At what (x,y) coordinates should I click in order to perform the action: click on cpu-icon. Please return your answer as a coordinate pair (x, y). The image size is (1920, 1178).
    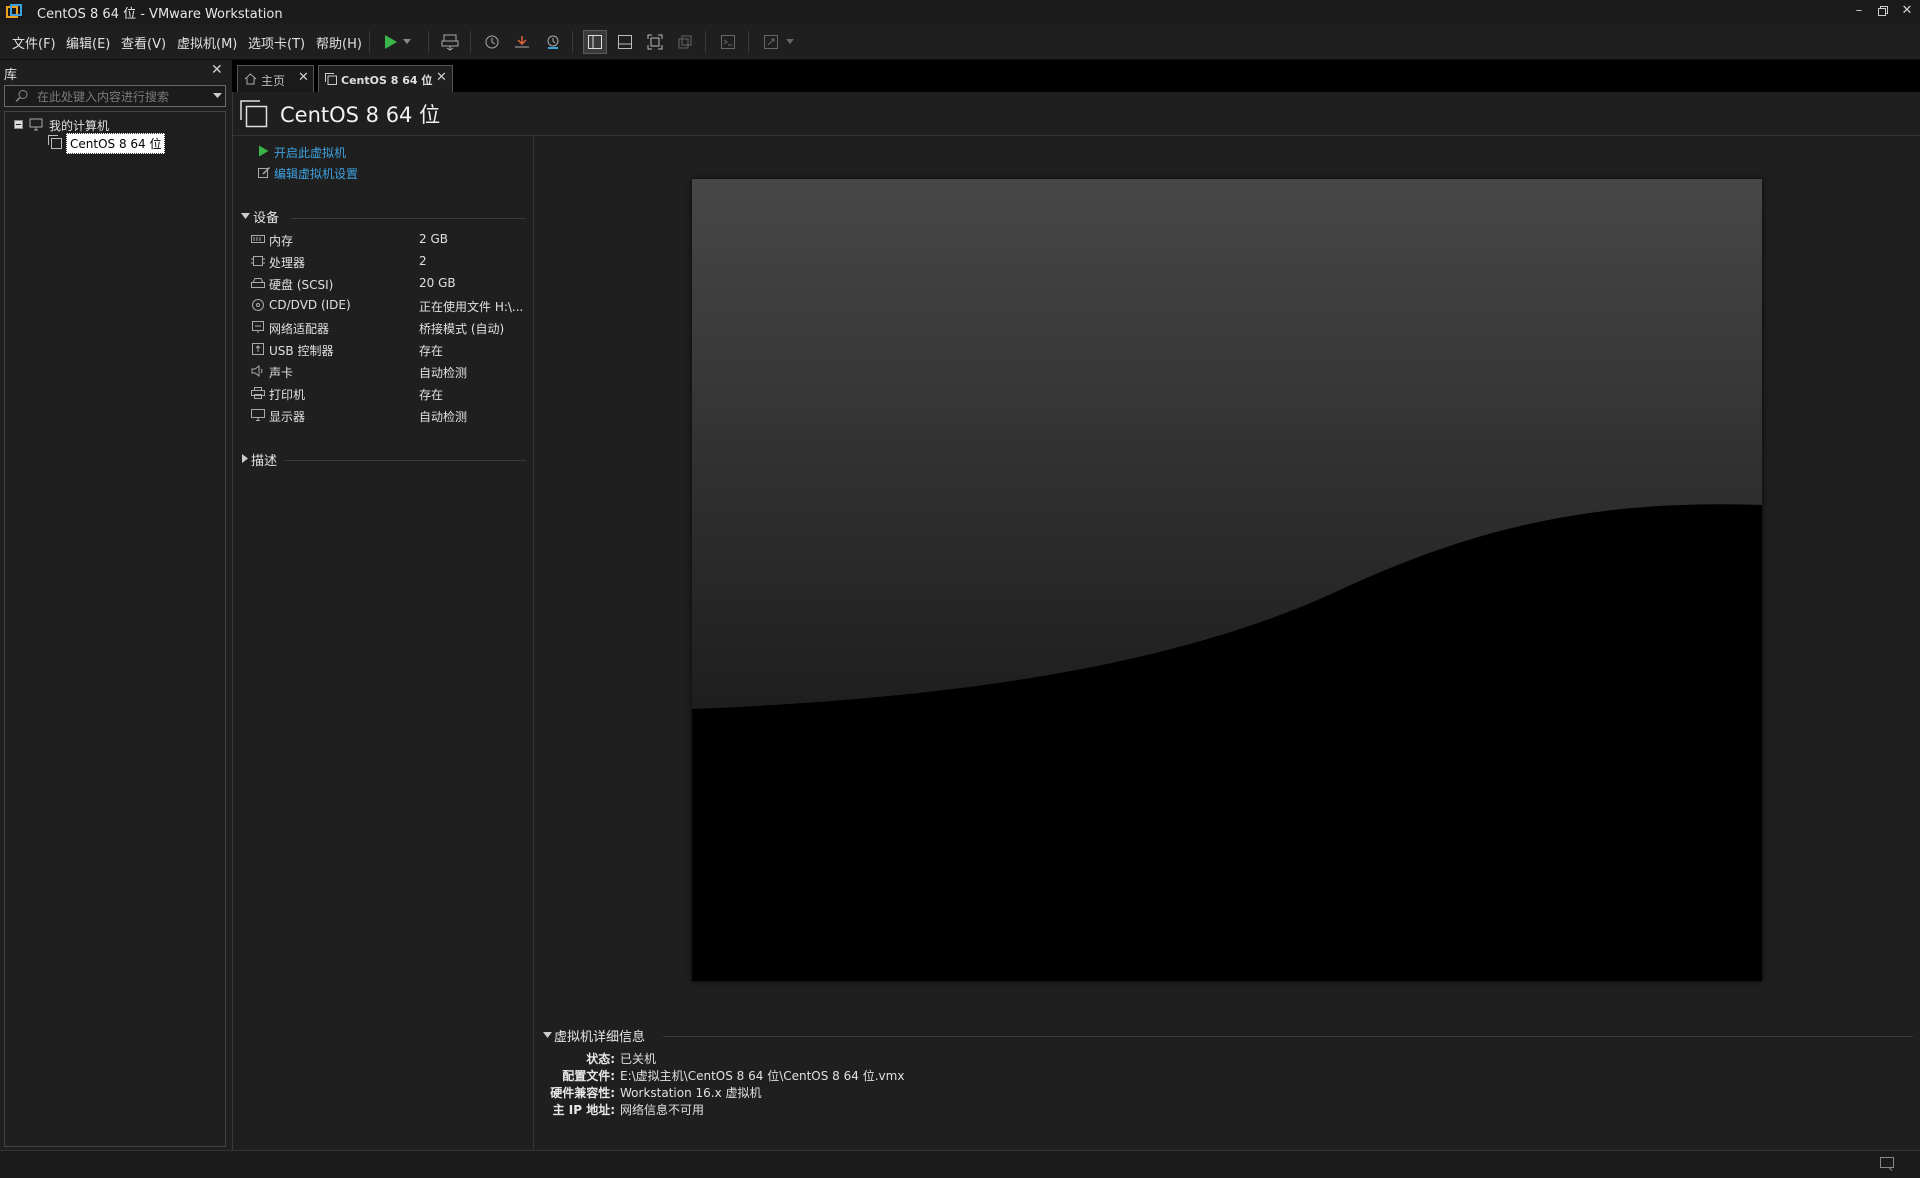
    Looking at the image, I should click on (258, 261).